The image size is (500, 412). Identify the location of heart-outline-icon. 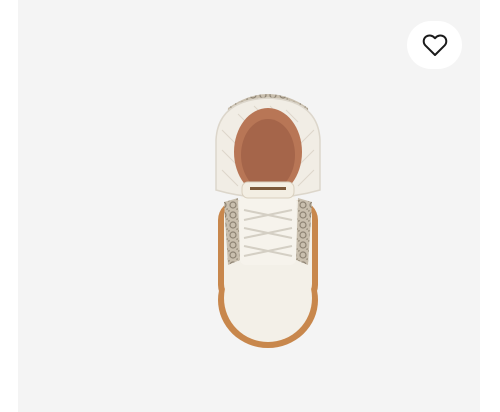
(434, 45).